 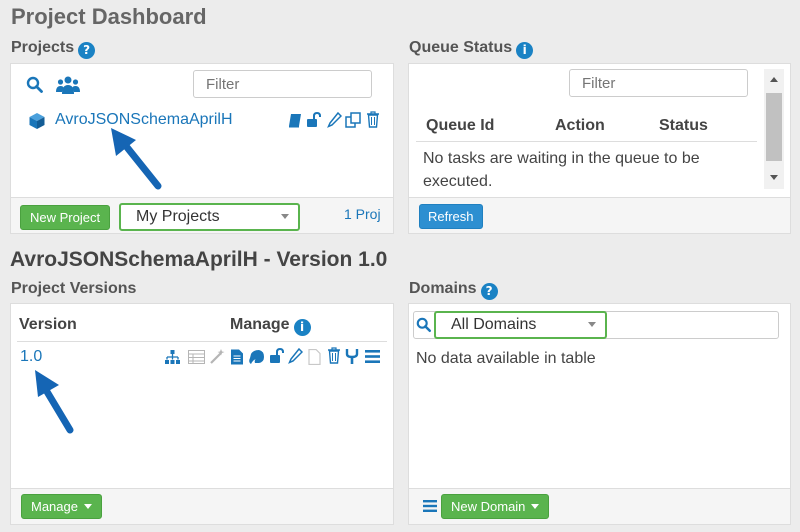 I want to click on fork-icon, so click(x=352, y=356).